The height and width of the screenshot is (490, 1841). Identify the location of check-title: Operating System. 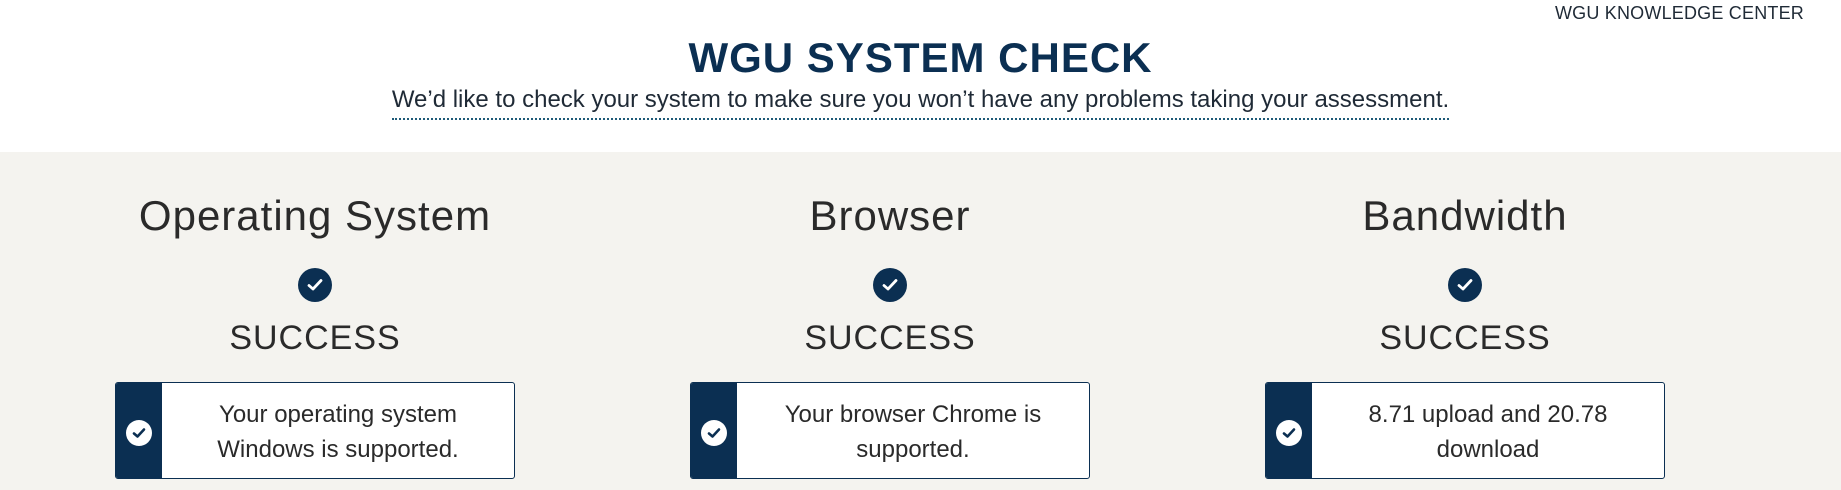
(315, 215).